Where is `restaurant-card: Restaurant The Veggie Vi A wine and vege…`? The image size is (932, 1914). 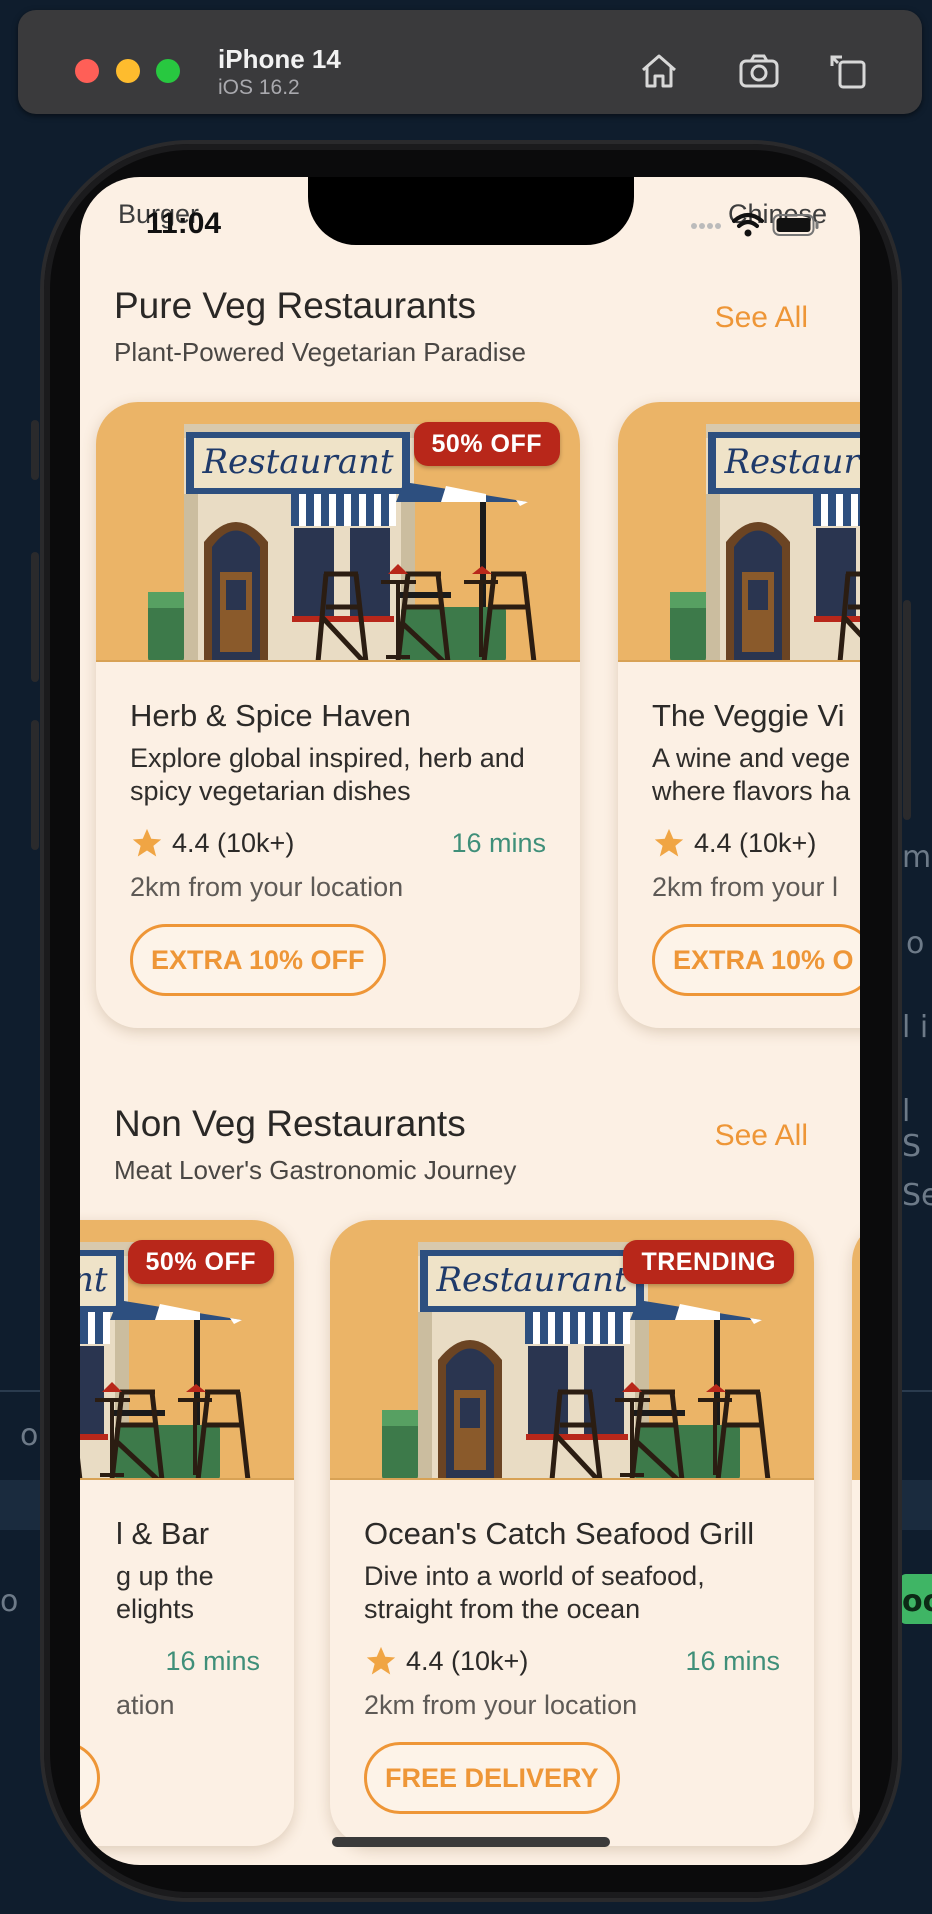 restaurant-card: Restaurant The Veggie Vi A wine and vege… is located at coordinates (739, 715).